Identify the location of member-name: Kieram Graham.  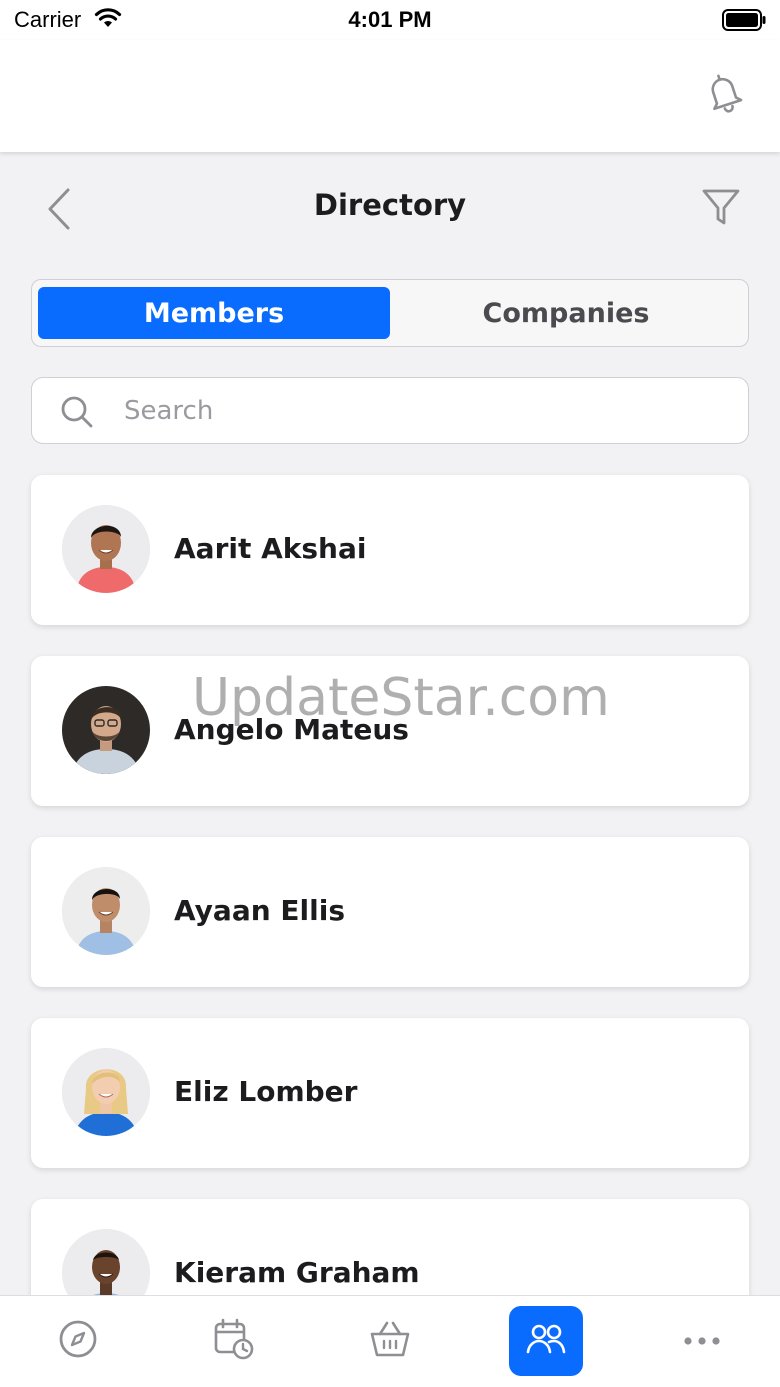
(297, 1272).